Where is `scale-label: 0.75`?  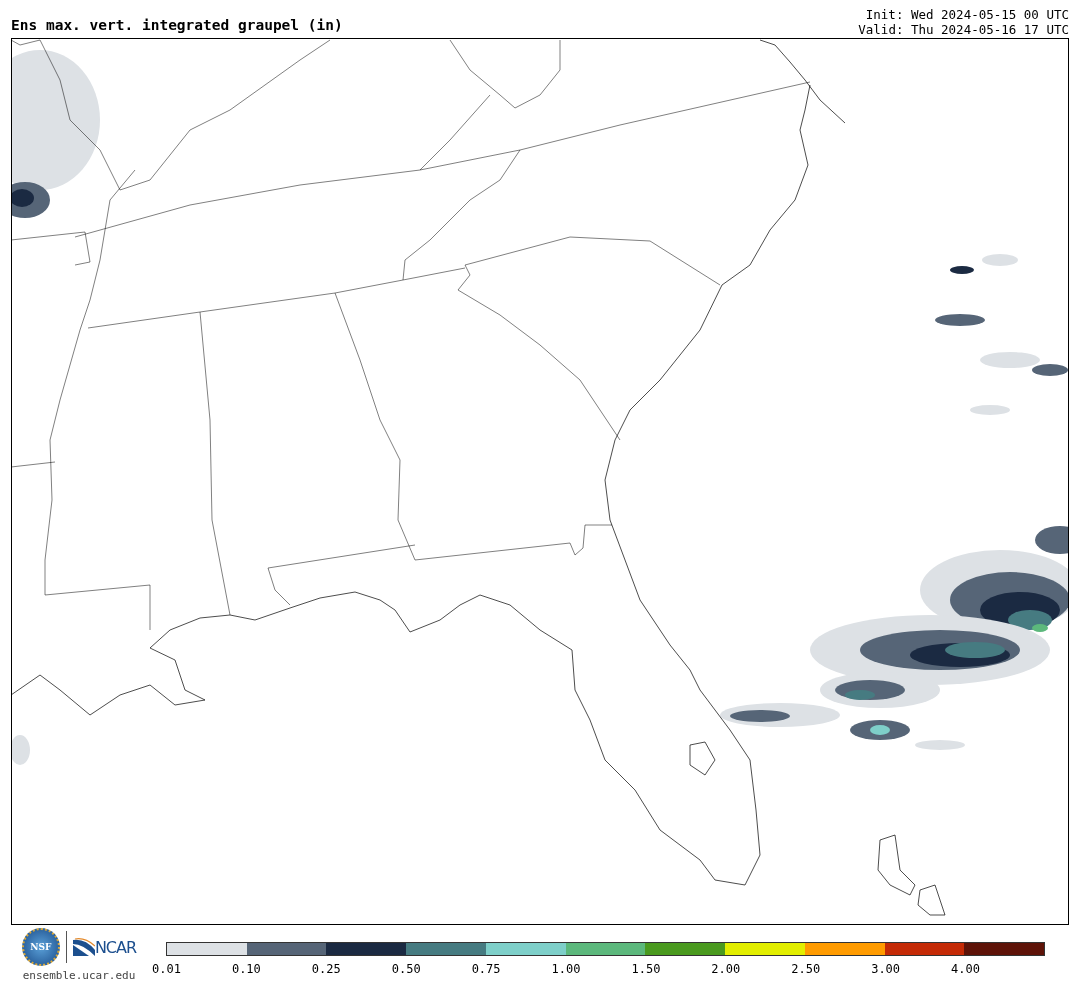 scale-label: 0.75 is located at coordinates (486, 969).